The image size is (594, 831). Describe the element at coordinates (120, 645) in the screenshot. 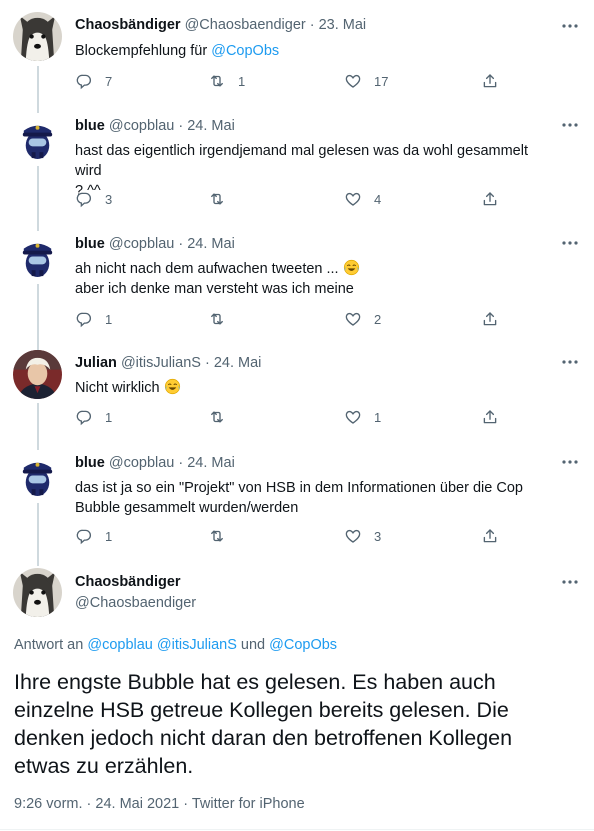

I see `mention-link: @copblau` at that location.